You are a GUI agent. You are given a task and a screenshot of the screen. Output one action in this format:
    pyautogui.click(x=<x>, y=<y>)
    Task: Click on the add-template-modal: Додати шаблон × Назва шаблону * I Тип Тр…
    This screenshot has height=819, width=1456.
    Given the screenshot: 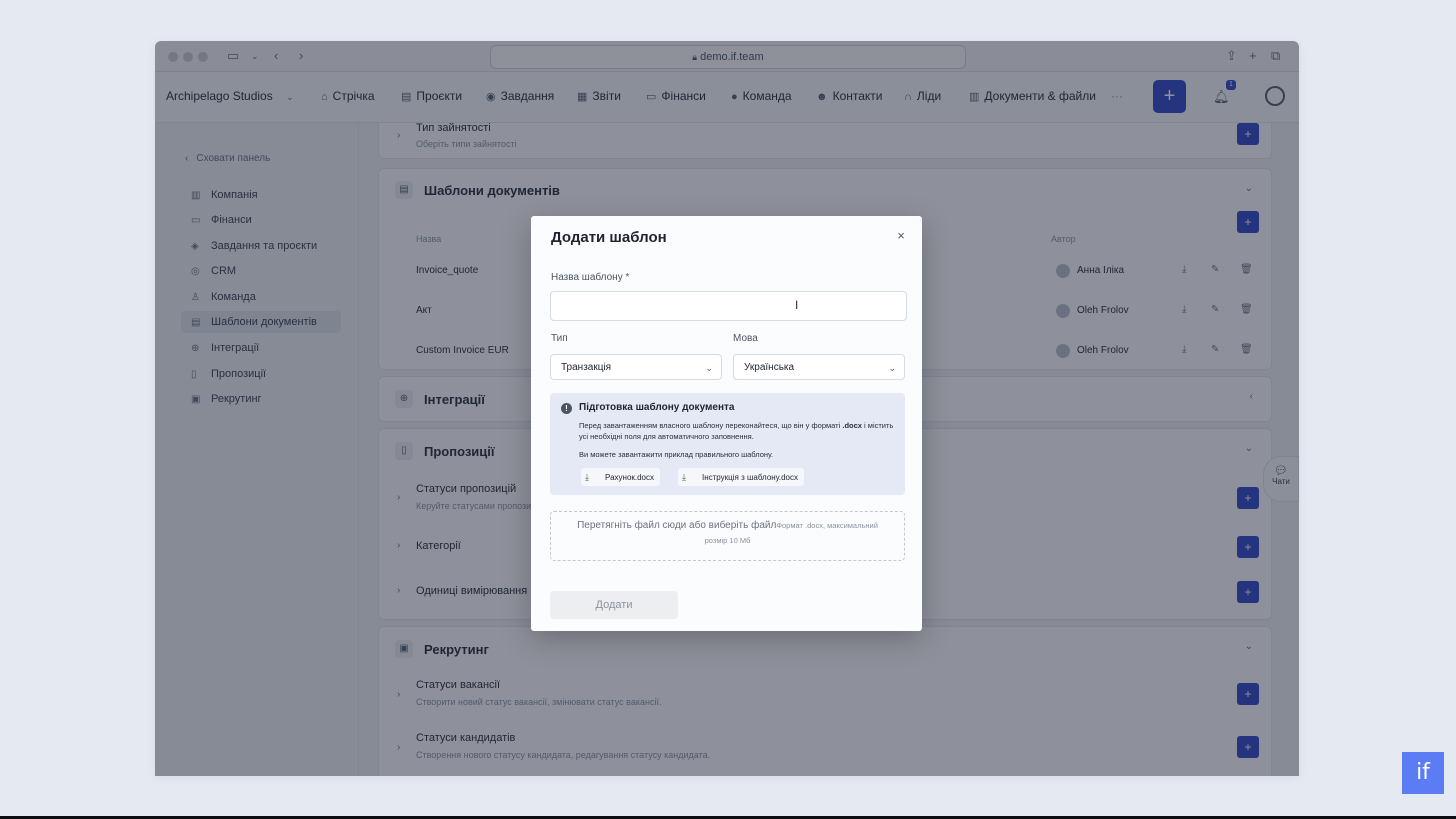 What is the action you would take?
    pyautogui.click(x=726, y=423)
    